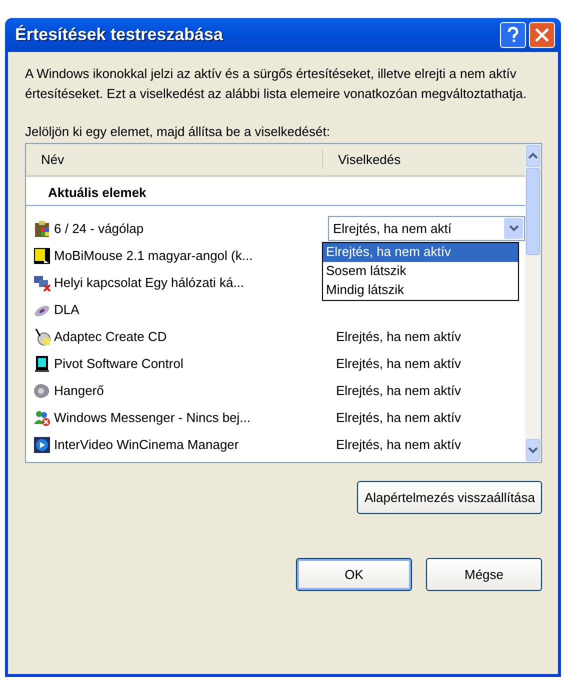  I want to click on network-error-icon, so click(42, 283).